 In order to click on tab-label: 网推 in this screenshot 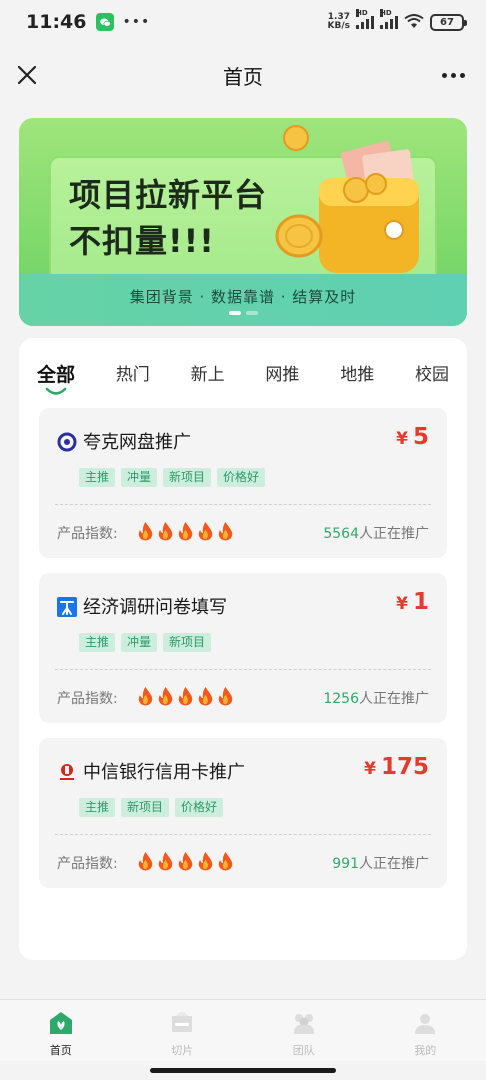, I will do `click(282, 375)`.